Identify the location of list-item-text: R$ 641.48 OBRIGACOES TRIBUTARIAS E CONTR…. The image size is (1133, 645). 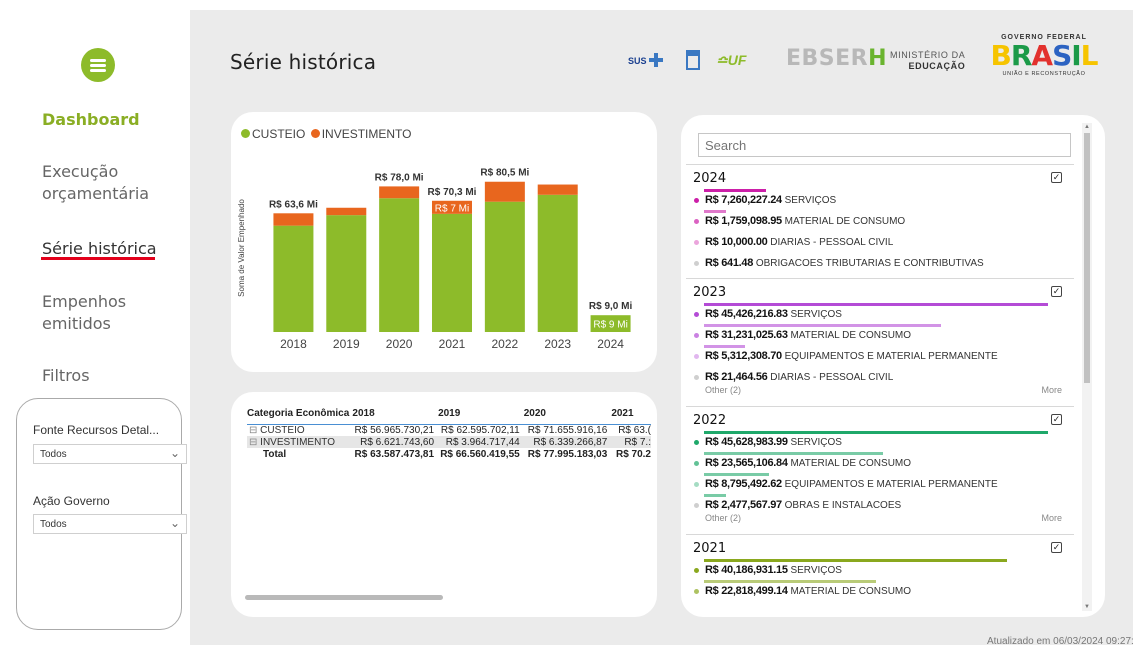
(844, 263).